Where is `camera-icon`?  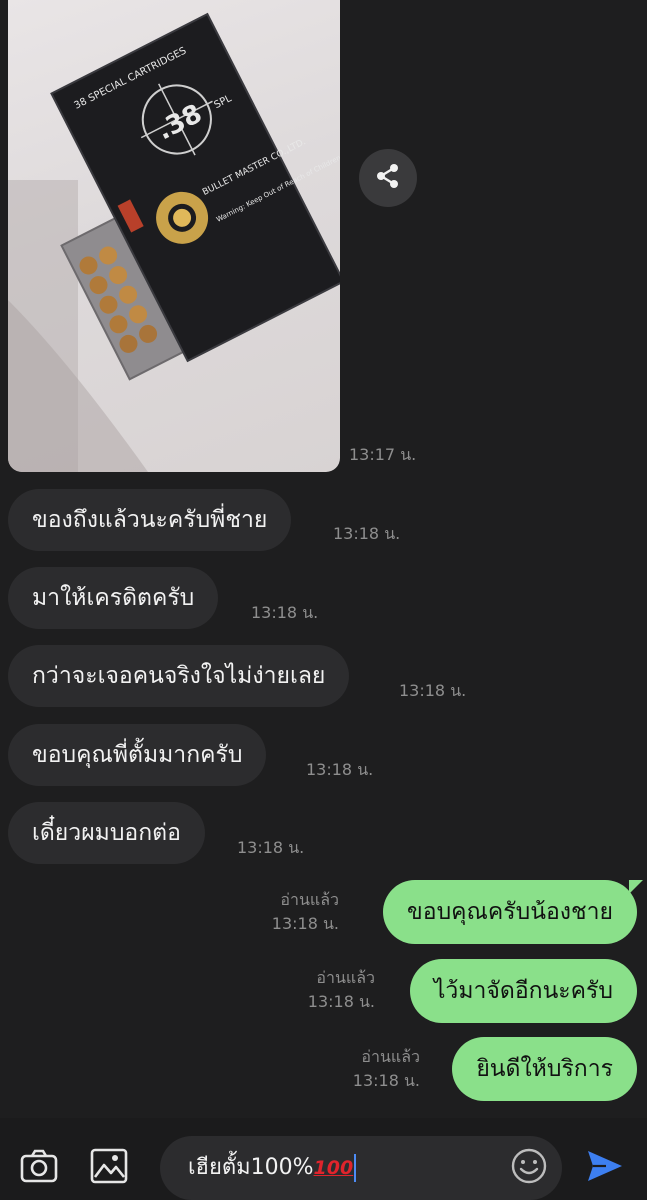
camera-icon is located at coordinates (39, 1168).